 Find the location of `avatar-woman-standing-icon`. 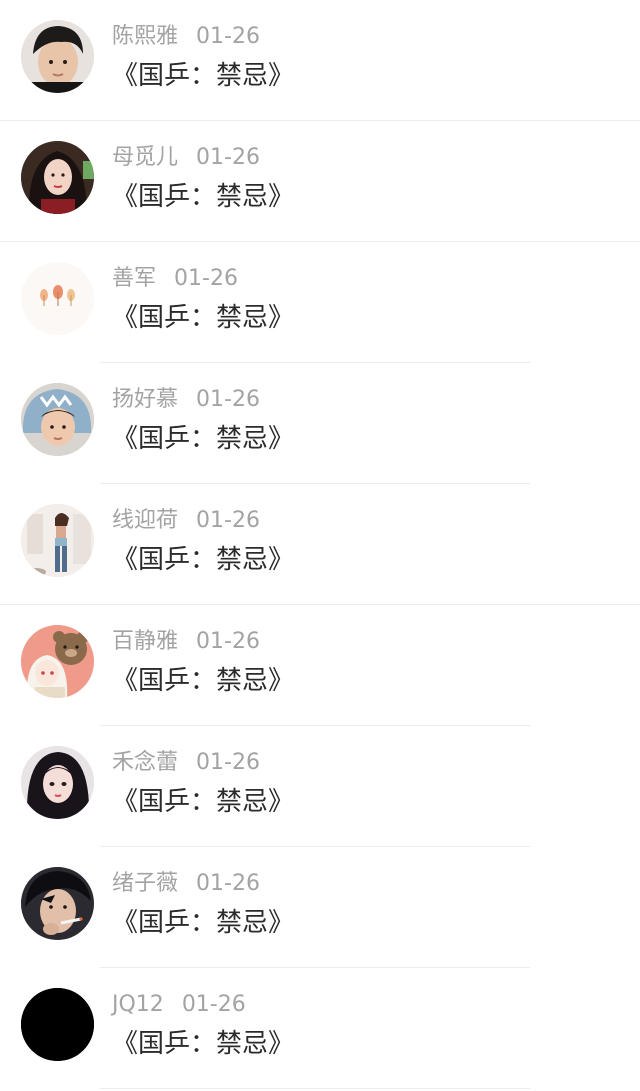

avatar-woman-standing-icon is located at coordinates (57, 540).